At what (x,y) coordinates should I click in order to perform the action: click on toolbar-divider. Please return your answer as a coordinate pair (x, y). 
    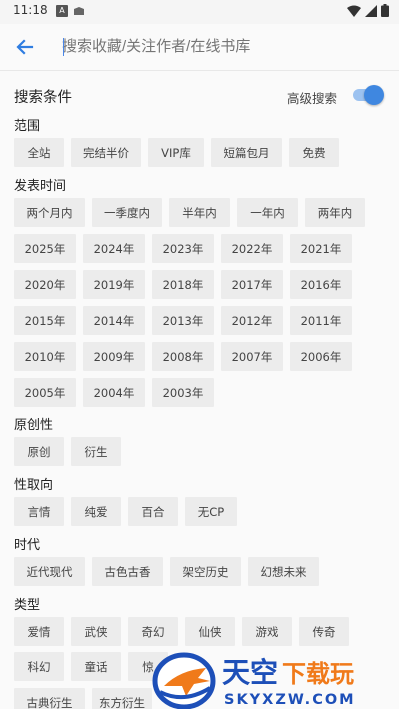
    Looking at the image, I should click on (199, 70).